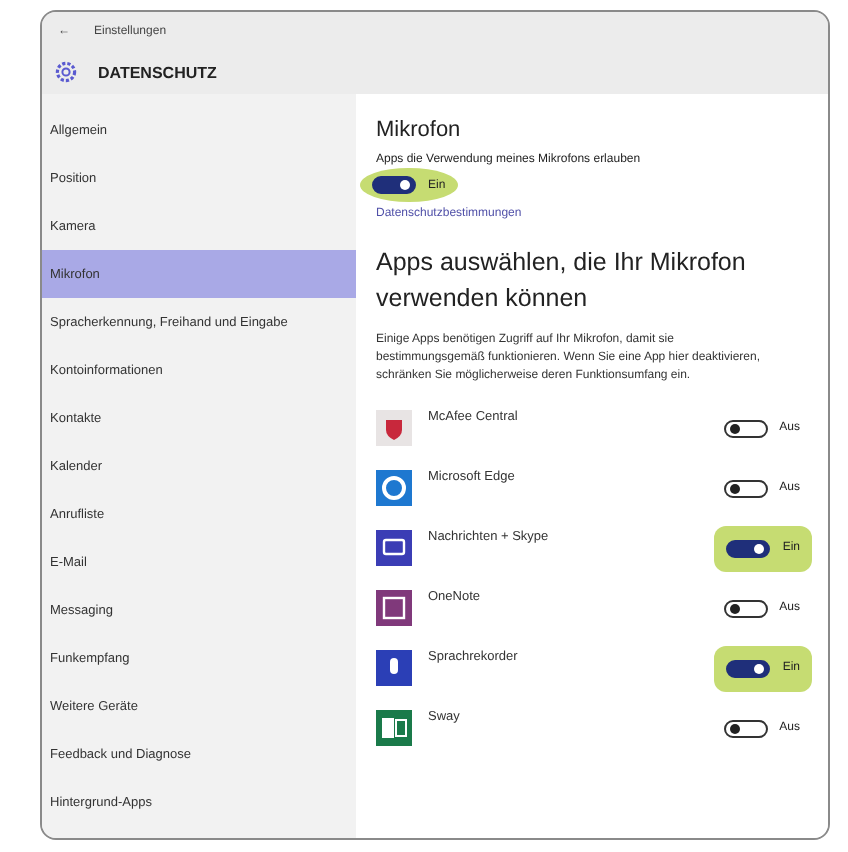 The height and width of the screenshot is (852, 848). Describe the element at coordinates (562, 281) in the screenshot. I see `section-heading: Apps auswählen, die Ihr Mikrofon verwenden können` at that location.